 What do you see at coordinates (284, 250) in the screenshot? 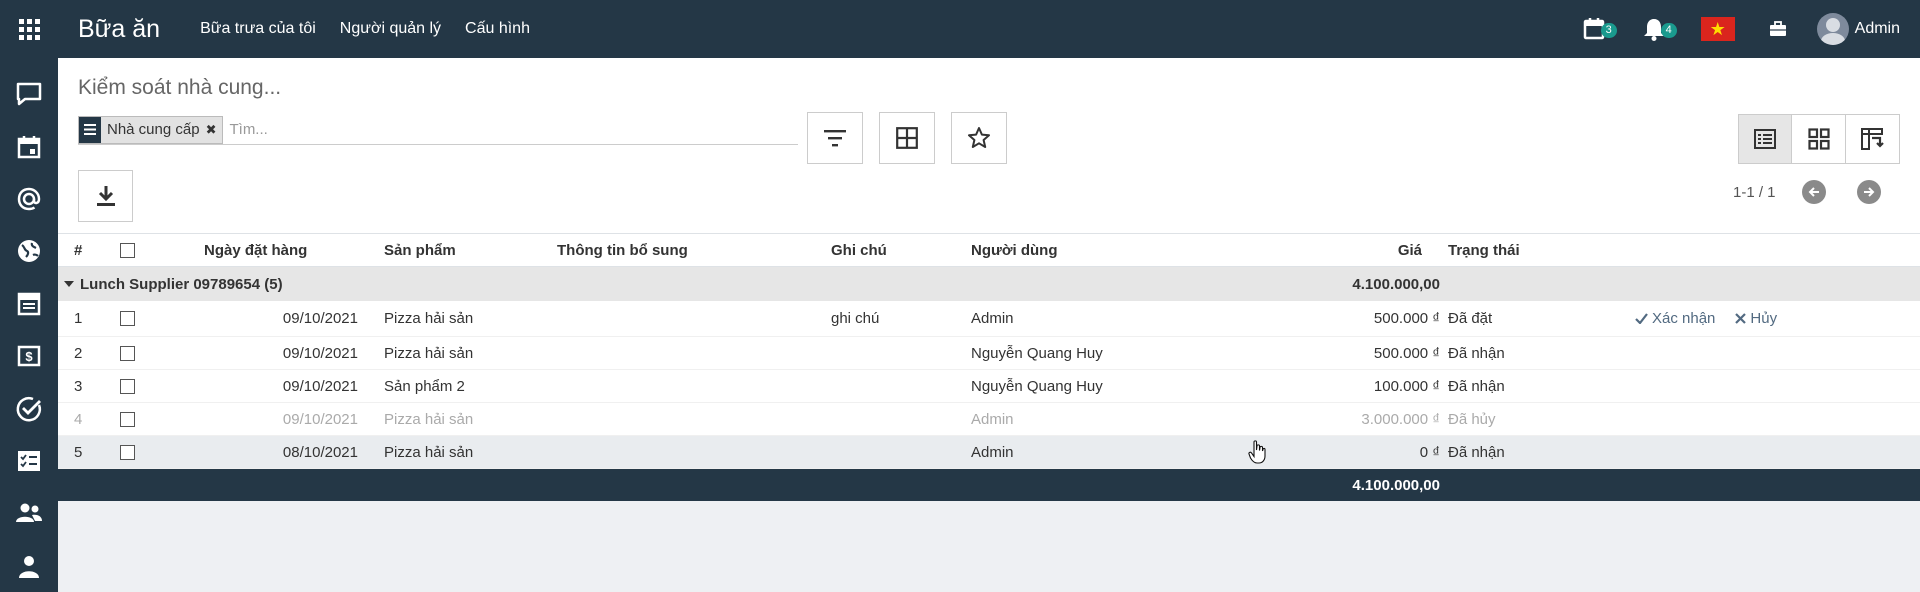
I see `header-order-date: Ngày đặt hàng` at bounding box center [284, 250].